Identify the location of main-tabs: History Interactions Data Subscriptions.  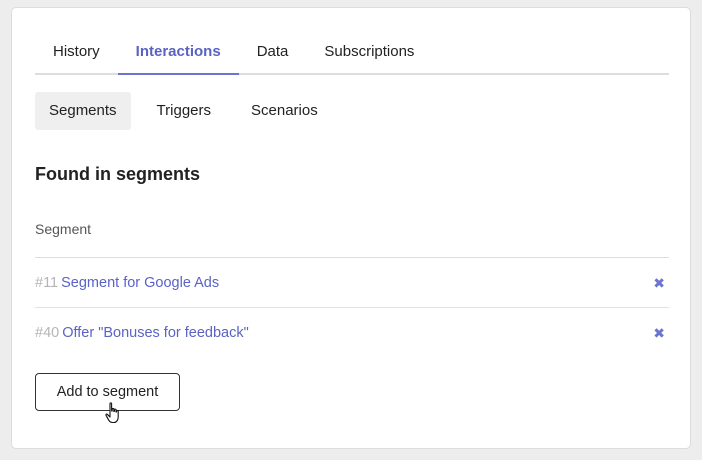
(352, 52).